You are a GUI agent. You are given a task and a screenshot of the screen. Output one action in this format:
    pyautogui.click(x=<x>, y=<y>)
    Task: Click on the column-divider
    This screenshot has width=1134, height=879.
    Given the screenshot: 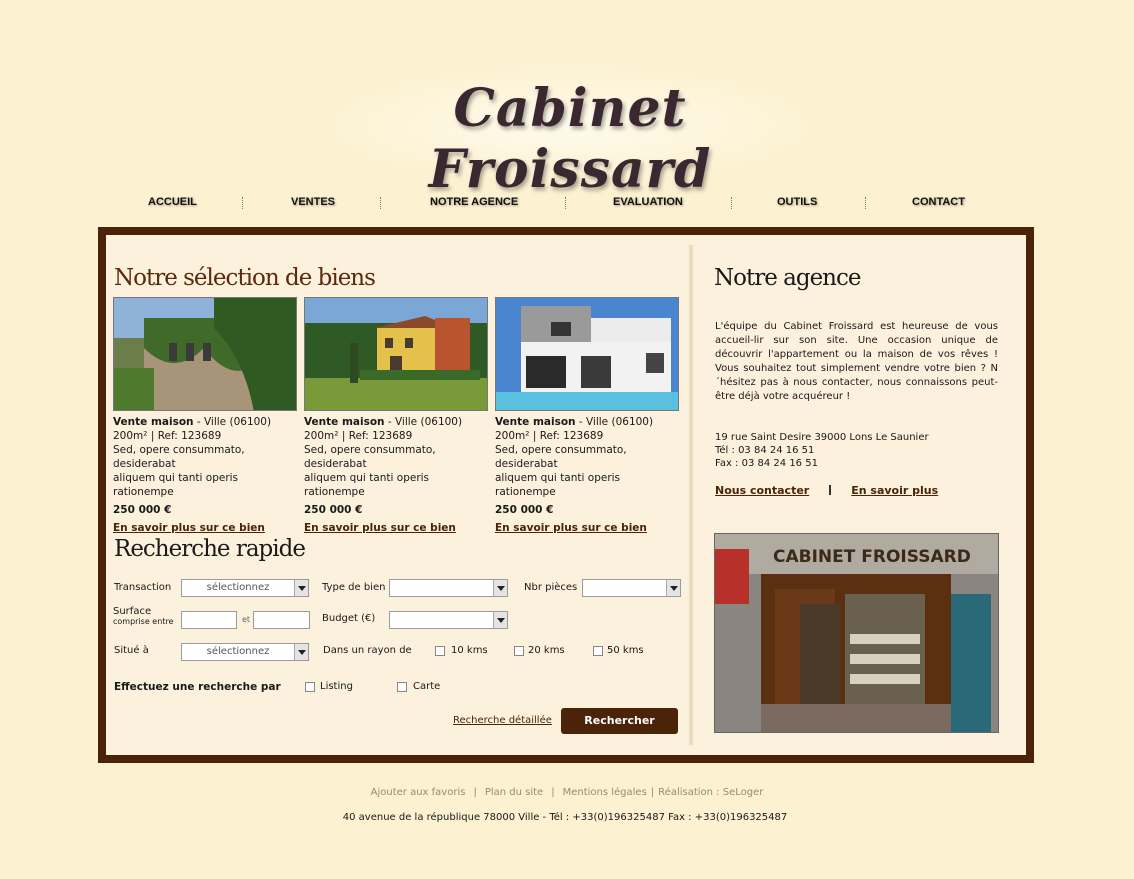 What is the action you would take?
    pyautogui.click(x=691, y=495)
    